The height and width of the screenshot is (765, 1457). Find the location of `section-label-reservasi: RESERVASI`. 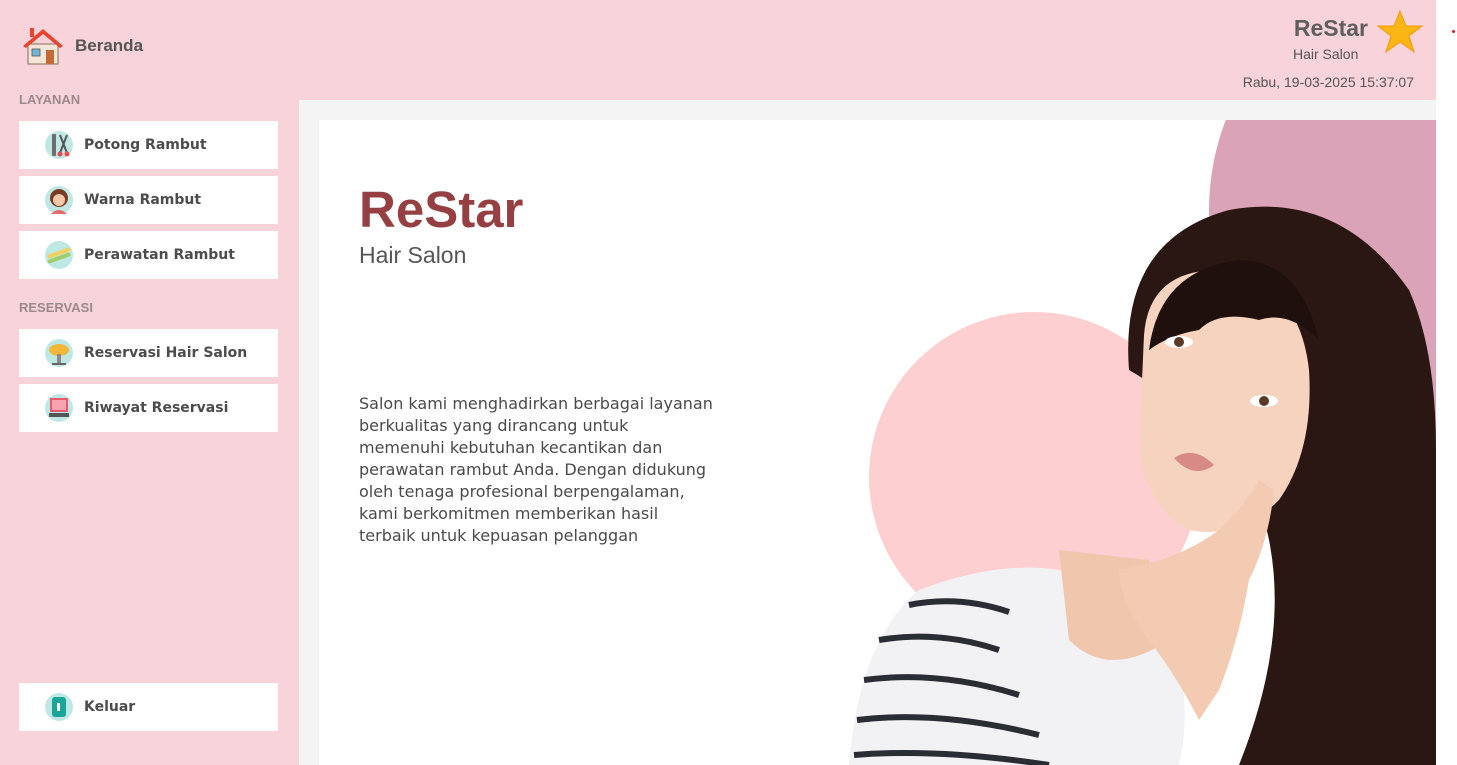

section-label-reservasi: RESERVASI is located at coordinates (56, 307).